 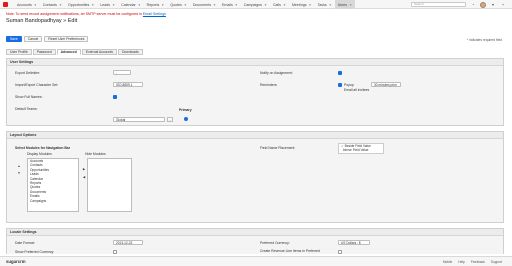 I want to click on popup-label: Popup, so click(x=349, y=85).